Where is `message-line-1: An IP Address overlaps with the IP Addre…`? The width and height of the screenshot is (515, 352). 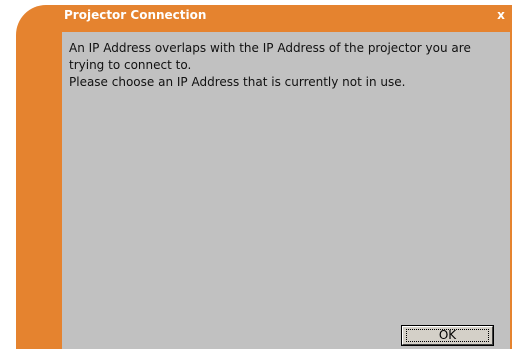 message-line-1: An IP Address overlaps with the IP Addre… is located at coordinates (270, 56).